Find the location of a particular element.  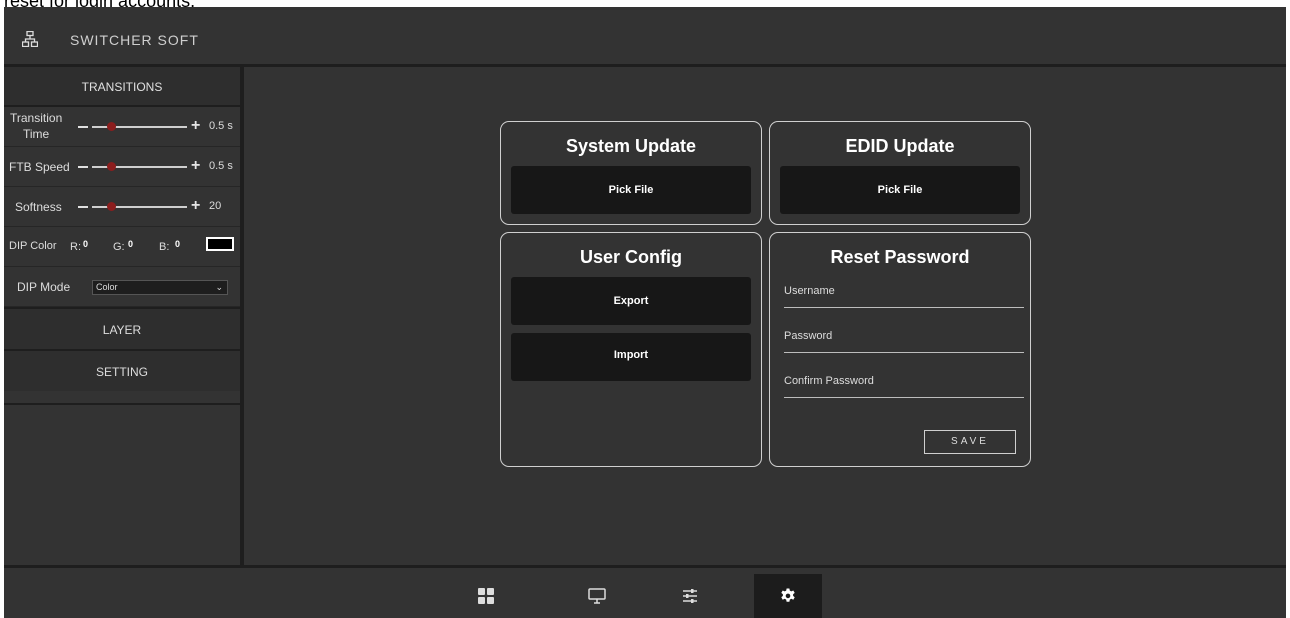

dip-mode-control: DIP Mode Color ⌄ is located at coordinates (122, 287).